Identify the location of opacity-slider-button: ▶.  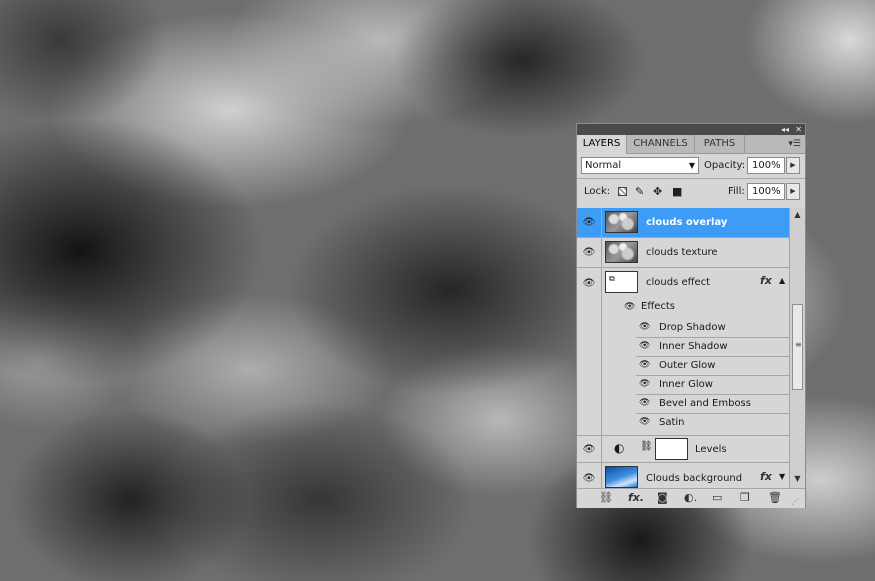
(793, 165).